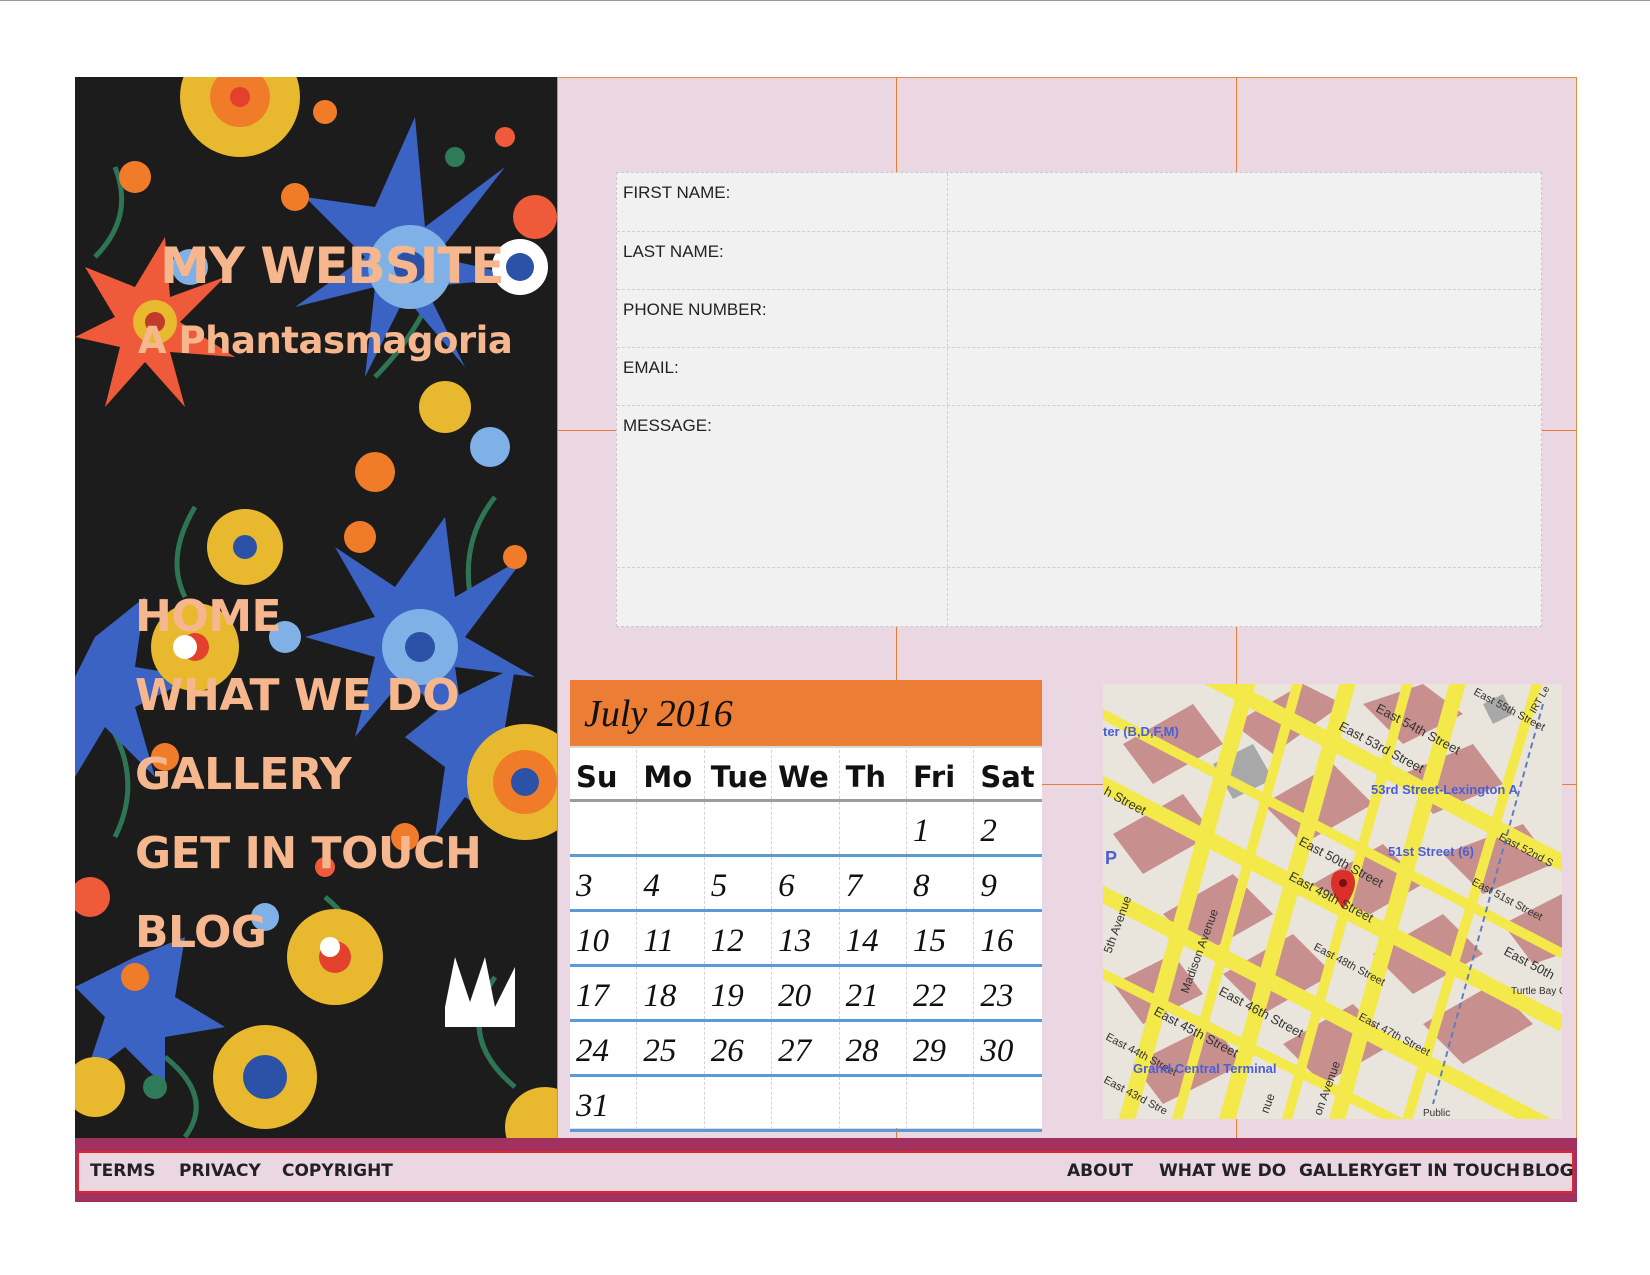  I want to click on calendar-day-cell: 12, so click(739, 938).